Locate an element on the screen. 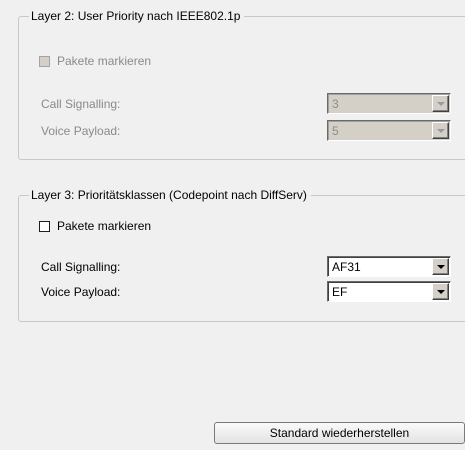  layer3-voice-payload-dropdown-button is located at coordinates (440, 291).